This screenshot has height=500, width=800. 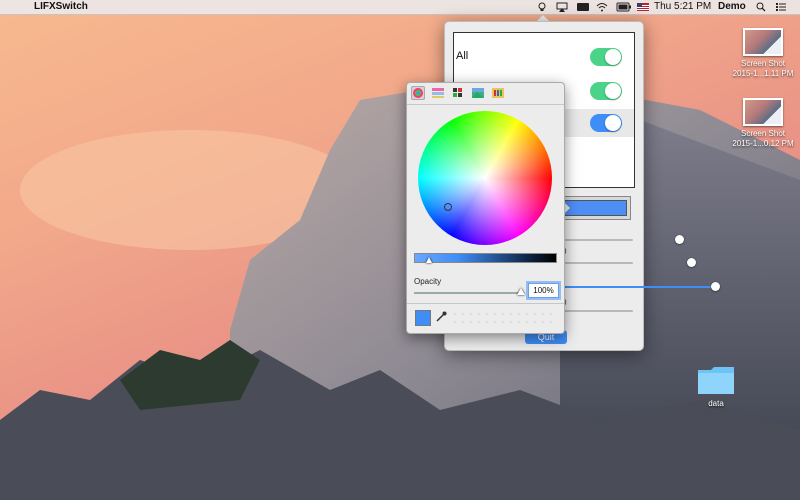 I want to click on opacity-label: Opacity, so click(x=428, y=281).